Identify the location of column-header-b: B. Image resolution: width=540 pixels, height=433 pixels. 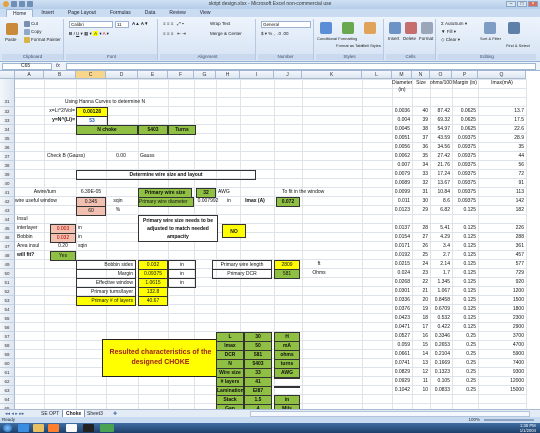
(60, 75).